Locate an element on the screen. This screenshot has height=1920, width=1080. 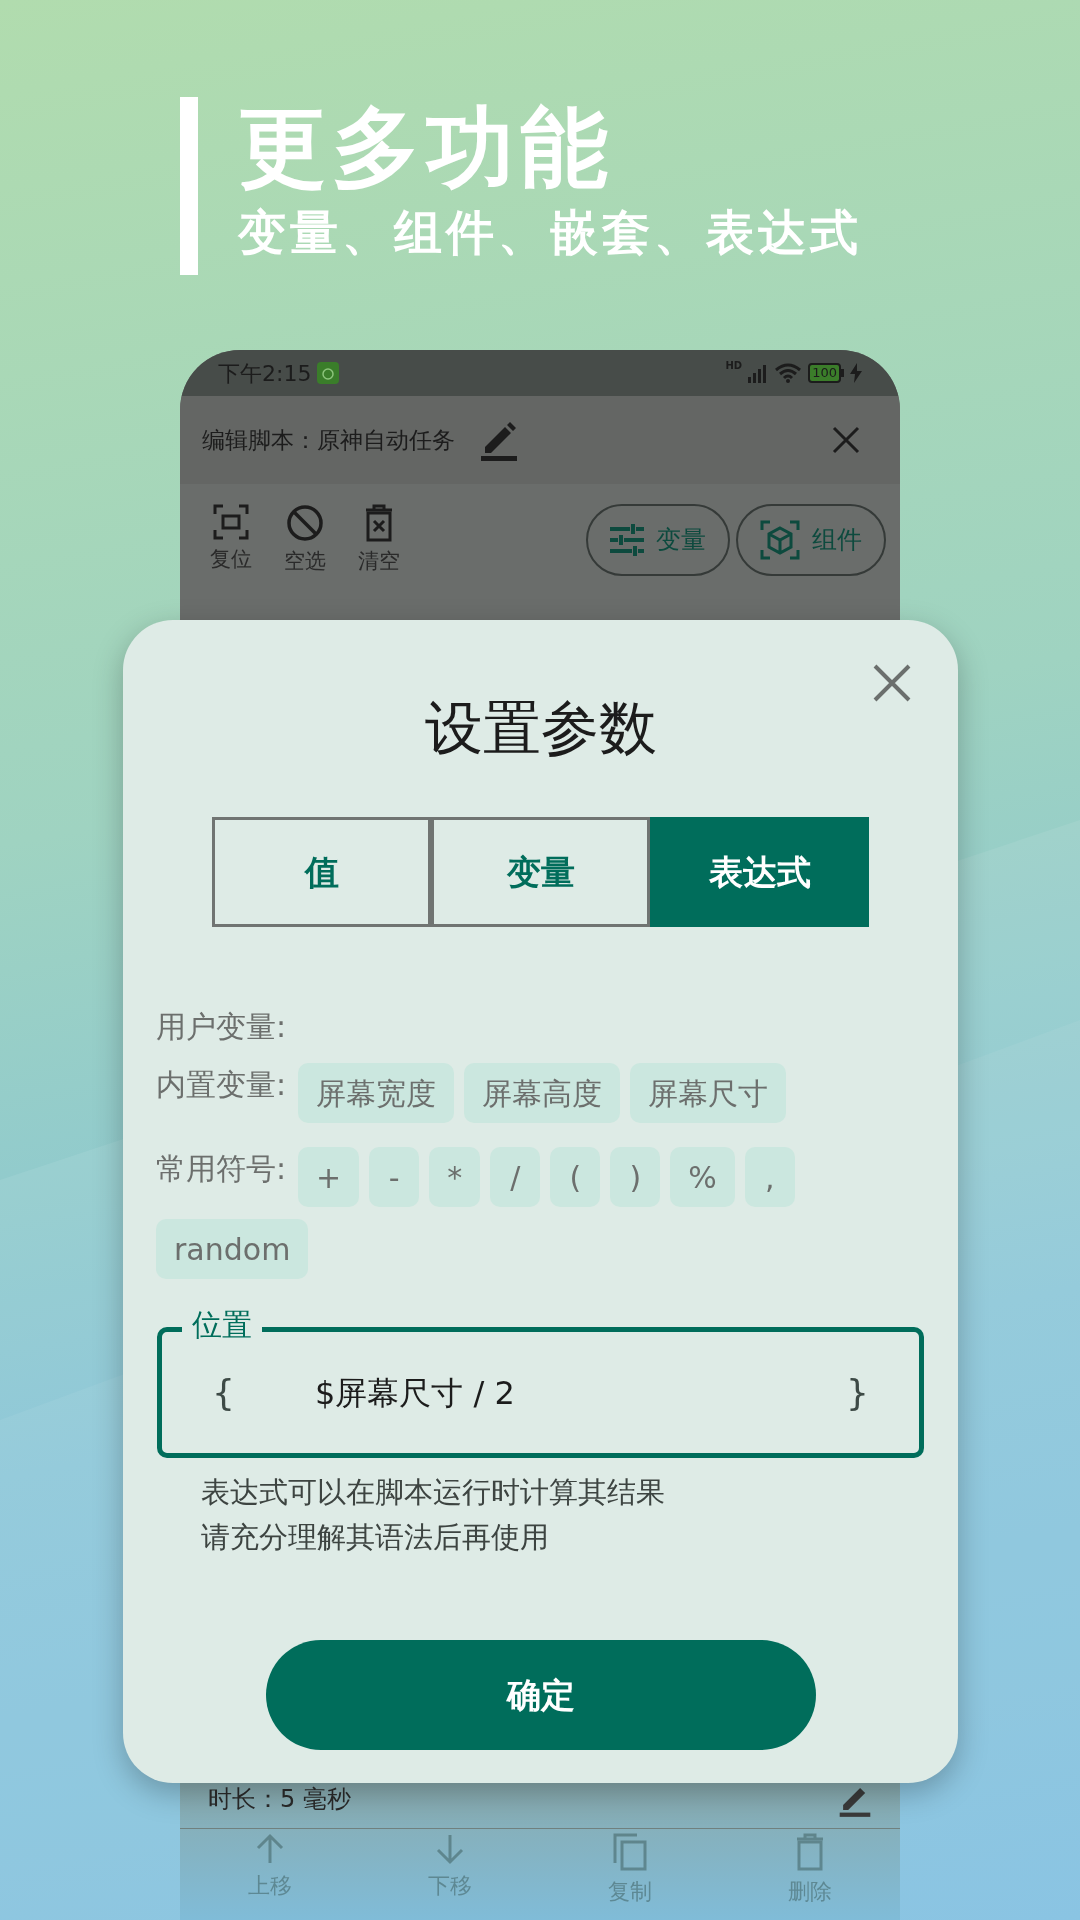
tab: 变量 is located at coordinates (540, 872).